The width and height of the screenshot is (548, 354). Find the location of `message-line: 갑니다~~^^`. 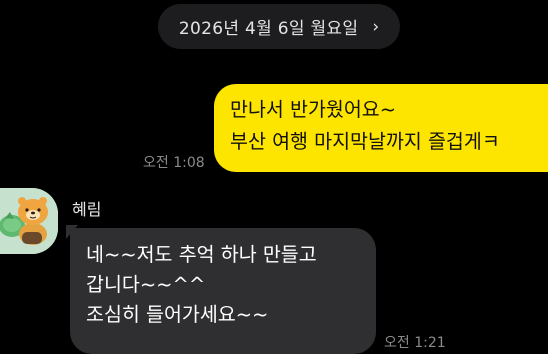

message-line: 갑니다~~^^ is located at coordinates (146, 284).